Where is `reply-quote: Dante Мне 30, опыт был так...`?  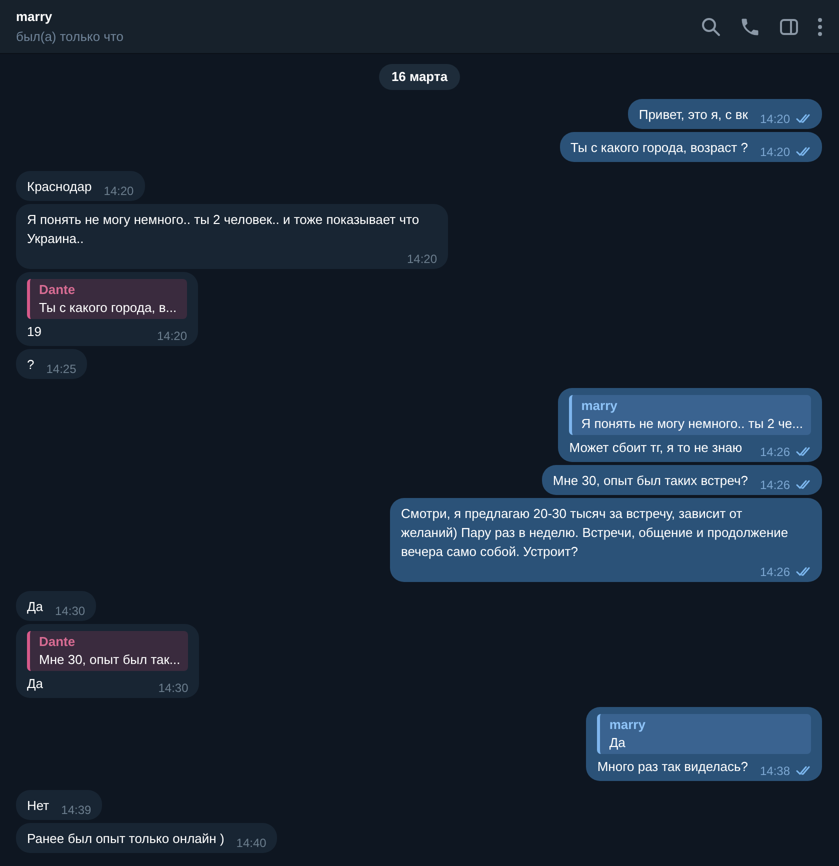
reply-quote: Dante Мне 30, опыт был так... is located at coordinates (107, 650).